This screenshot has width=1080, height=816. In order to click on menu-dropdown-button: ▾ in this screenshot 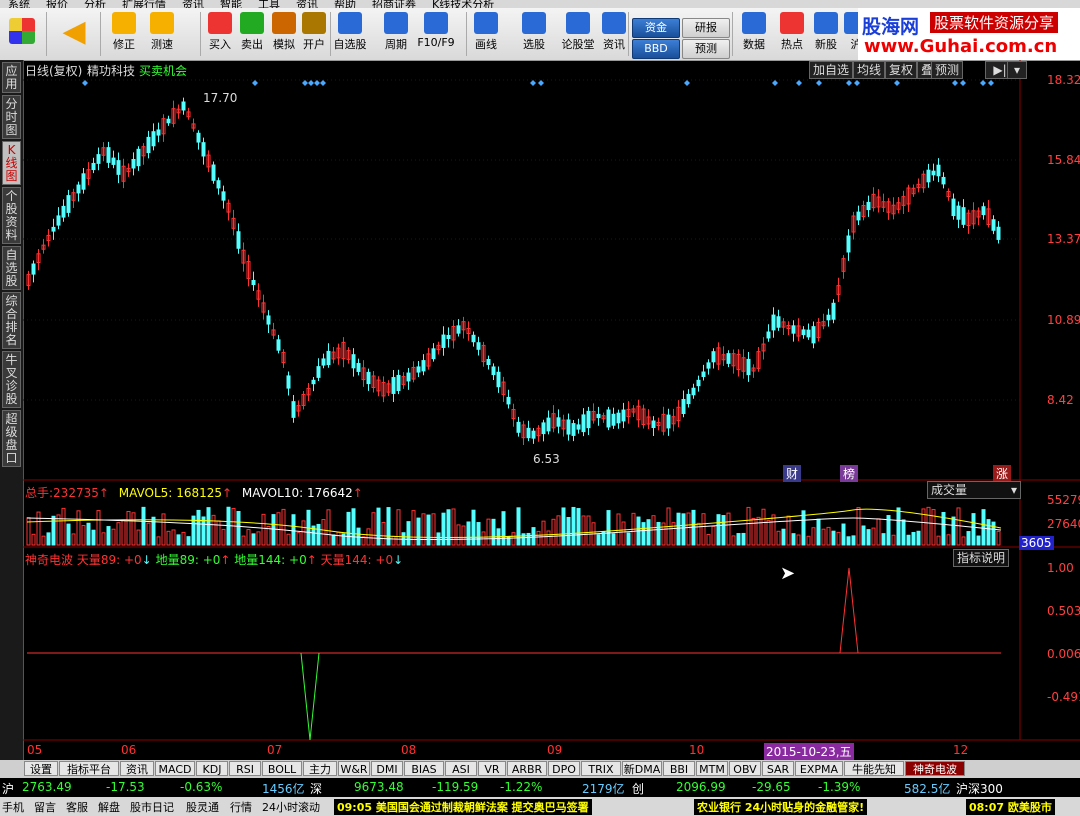, I will do `click(1017, 70)`.